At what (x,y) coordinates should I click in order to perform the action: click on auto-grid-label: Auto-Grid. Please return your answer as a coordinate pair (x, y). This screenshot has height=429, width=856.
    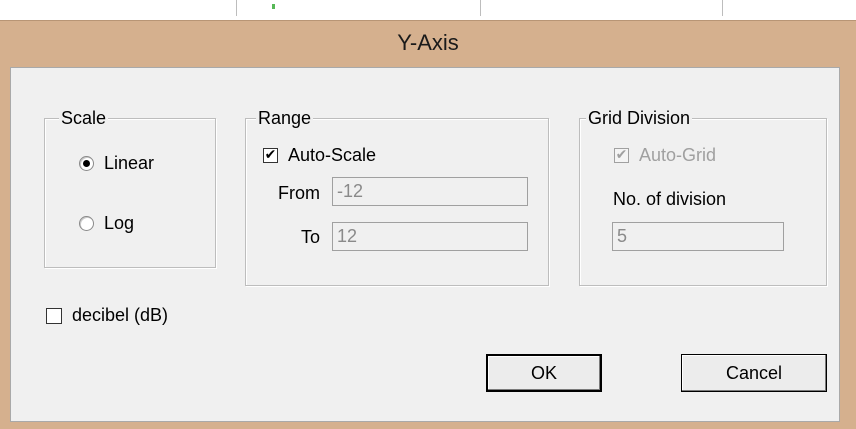
    Looking at the image, I should click on (678, 155).